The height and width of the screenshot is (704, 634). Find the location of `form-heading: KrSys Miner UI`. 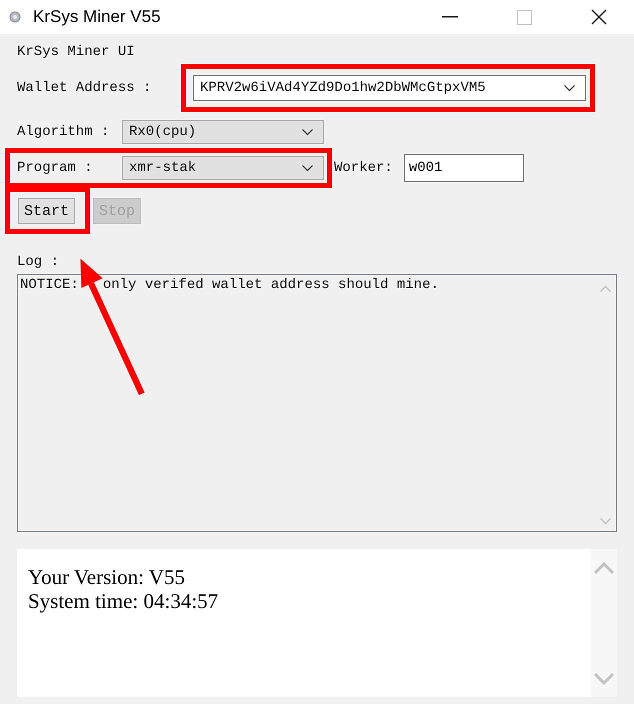

form-heading: KrSys Miner UI is located at coordinates (76, 53).